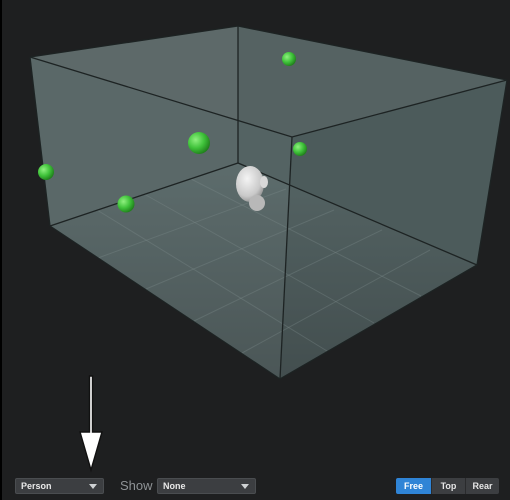 The image size is (510, 500). I want to click on camera-top-button: Top, so click(448, 486).